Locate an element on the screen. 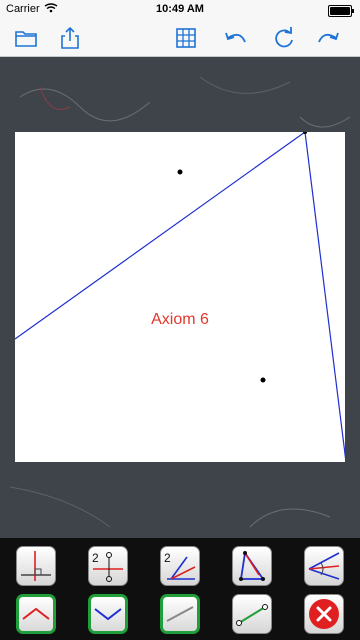 This screenshot has height=640, width=360. close-icon is located at coordinates (324, 614).